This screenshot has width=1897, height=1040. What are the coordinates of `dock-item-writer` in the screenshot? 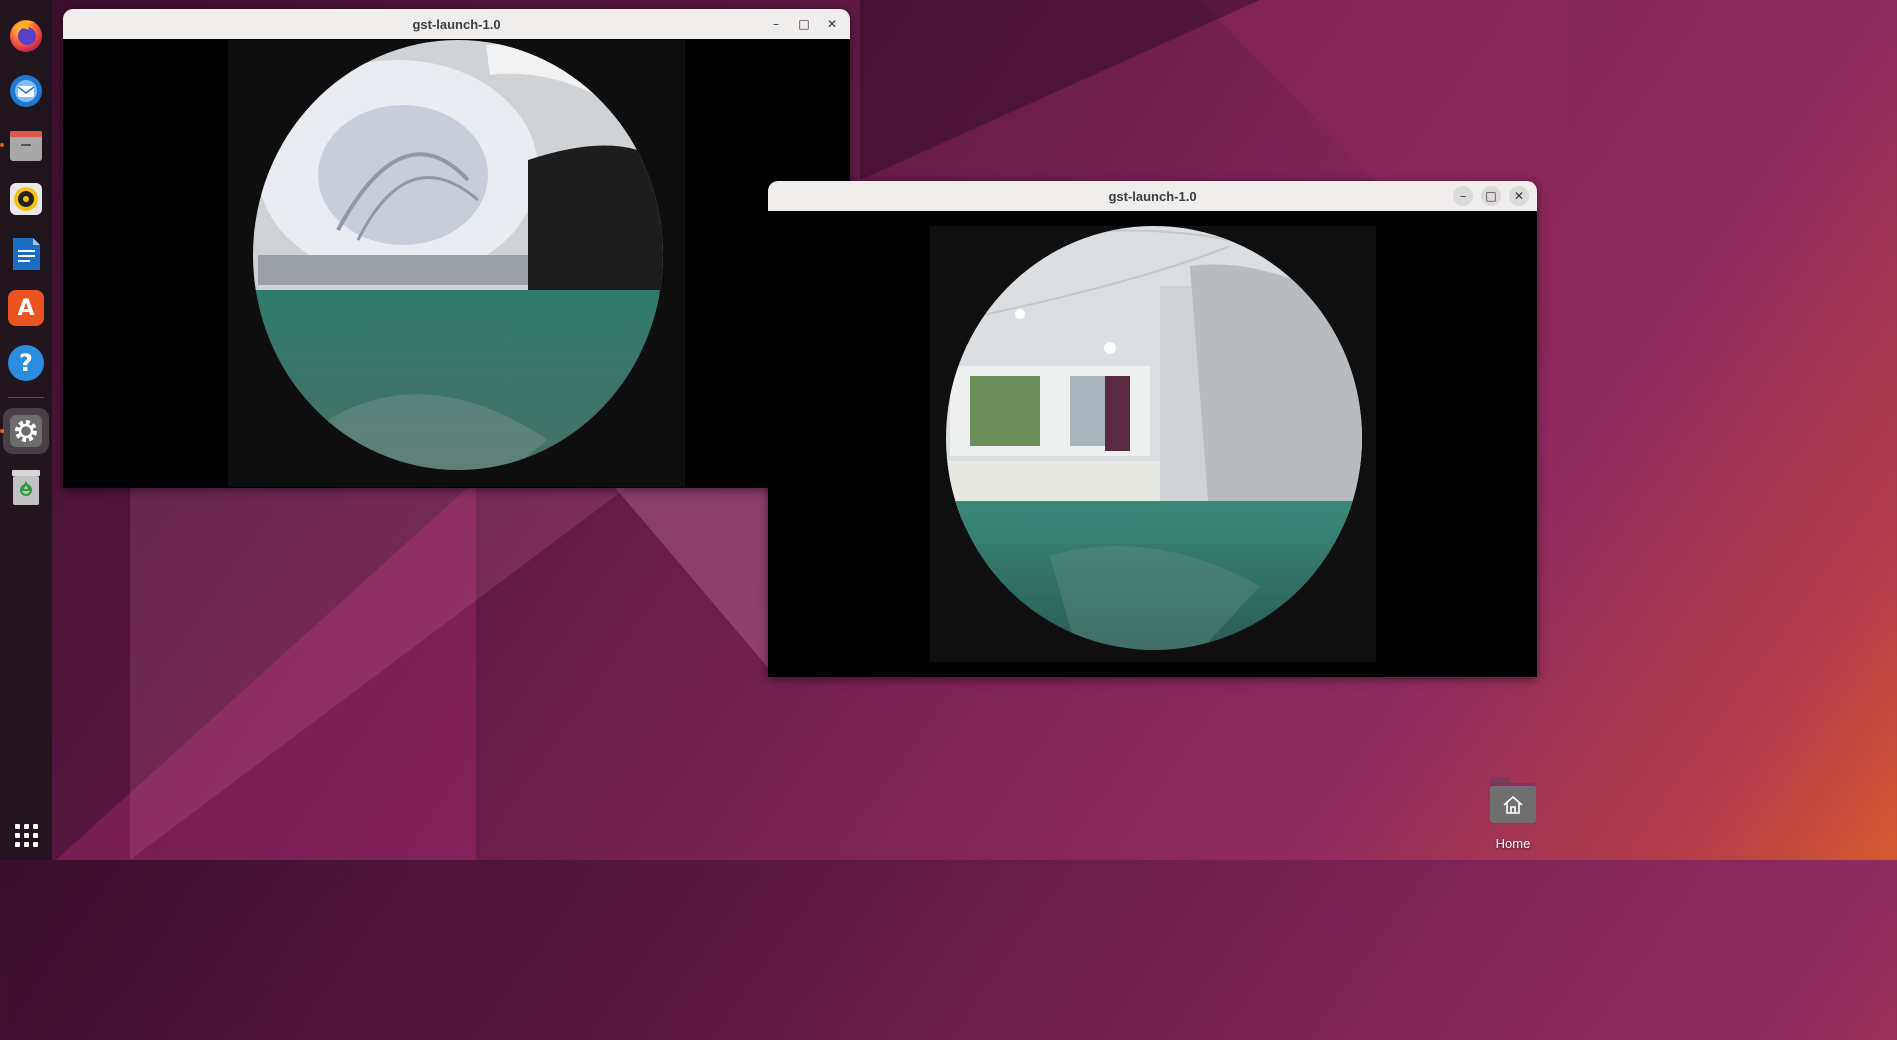 It's located at (26, 254).